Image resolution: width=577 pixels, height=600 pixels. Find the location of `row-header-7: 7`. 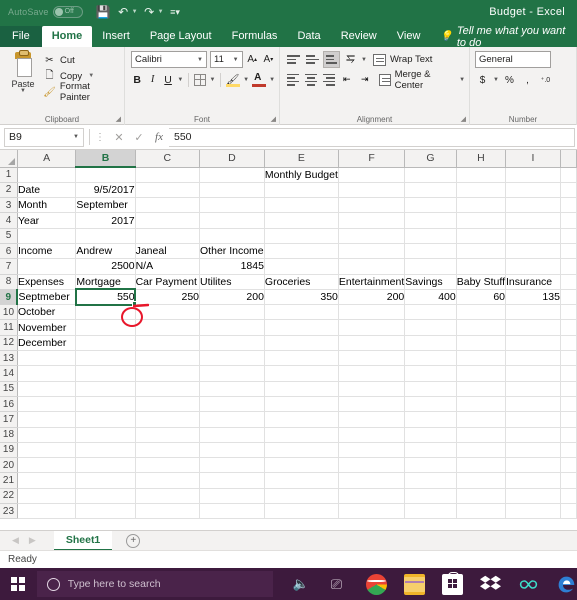

row-header-7: 7 is located at coordinates (9, 266).